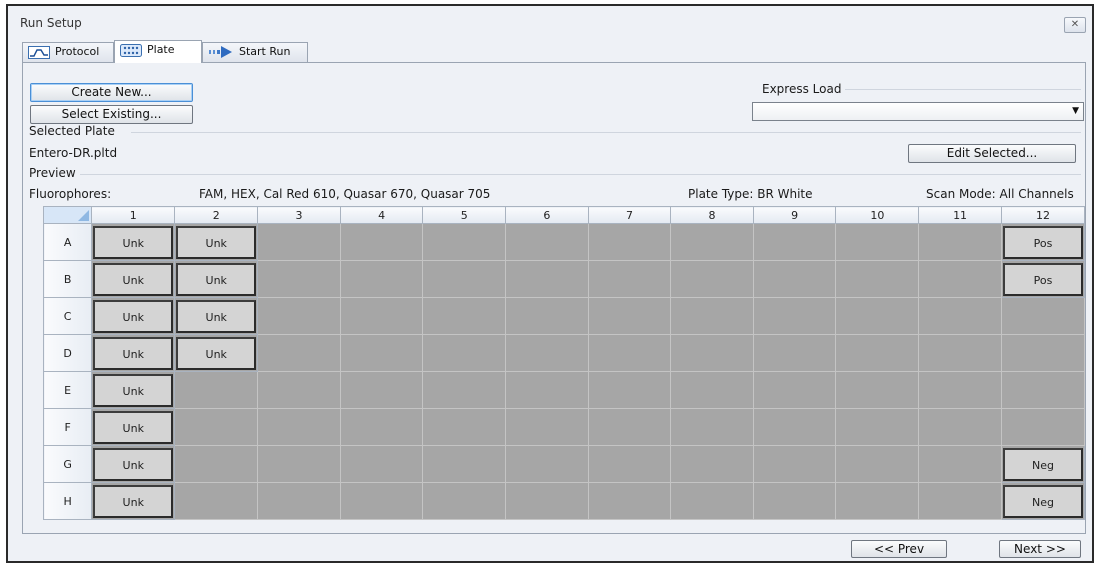  What do you see at coordinates (1043, 215) in the screenshot?
I see `column-header: 12` at bounding box center [1043, 215].